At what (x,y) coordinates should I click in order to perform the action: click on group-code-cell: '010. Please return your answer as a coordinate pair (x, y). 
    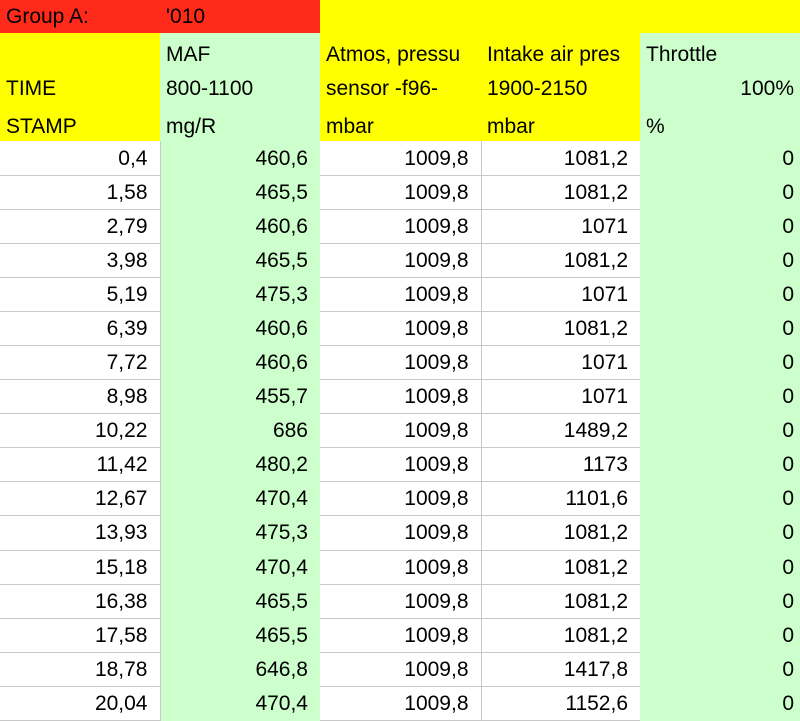
    Looking at the image, I should click on (240, 17).